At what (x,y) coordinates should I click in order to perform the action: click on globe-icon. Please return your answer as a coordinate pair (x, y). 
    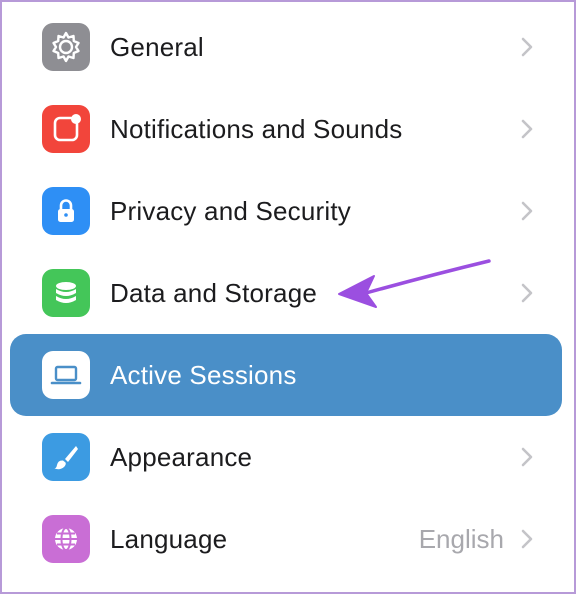
    Looking at the image, I should click on (66, 539).